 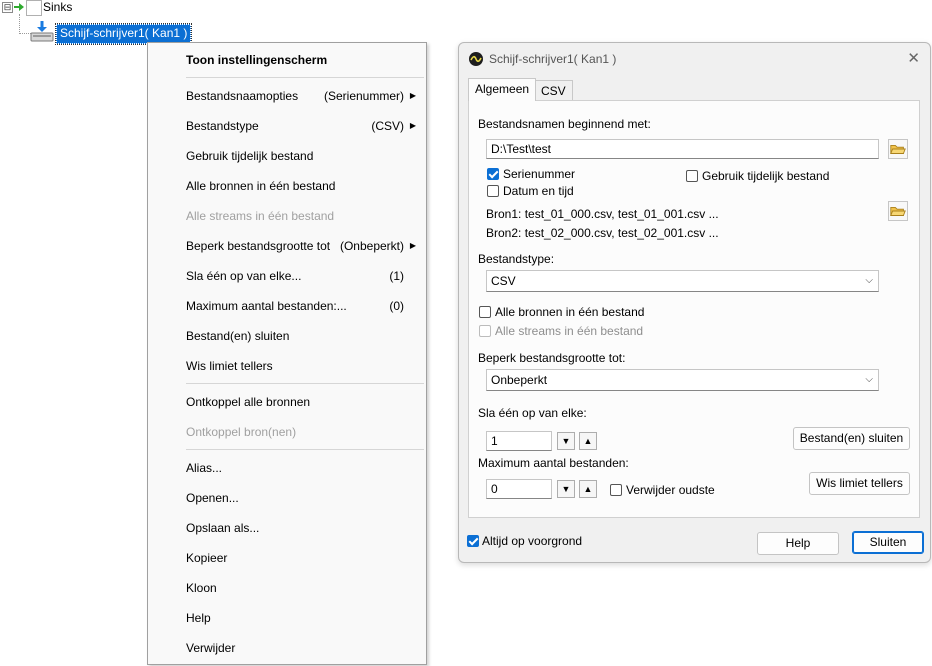 I want to click on save-one-of-each-field: 1, so click(x=519, y=441).